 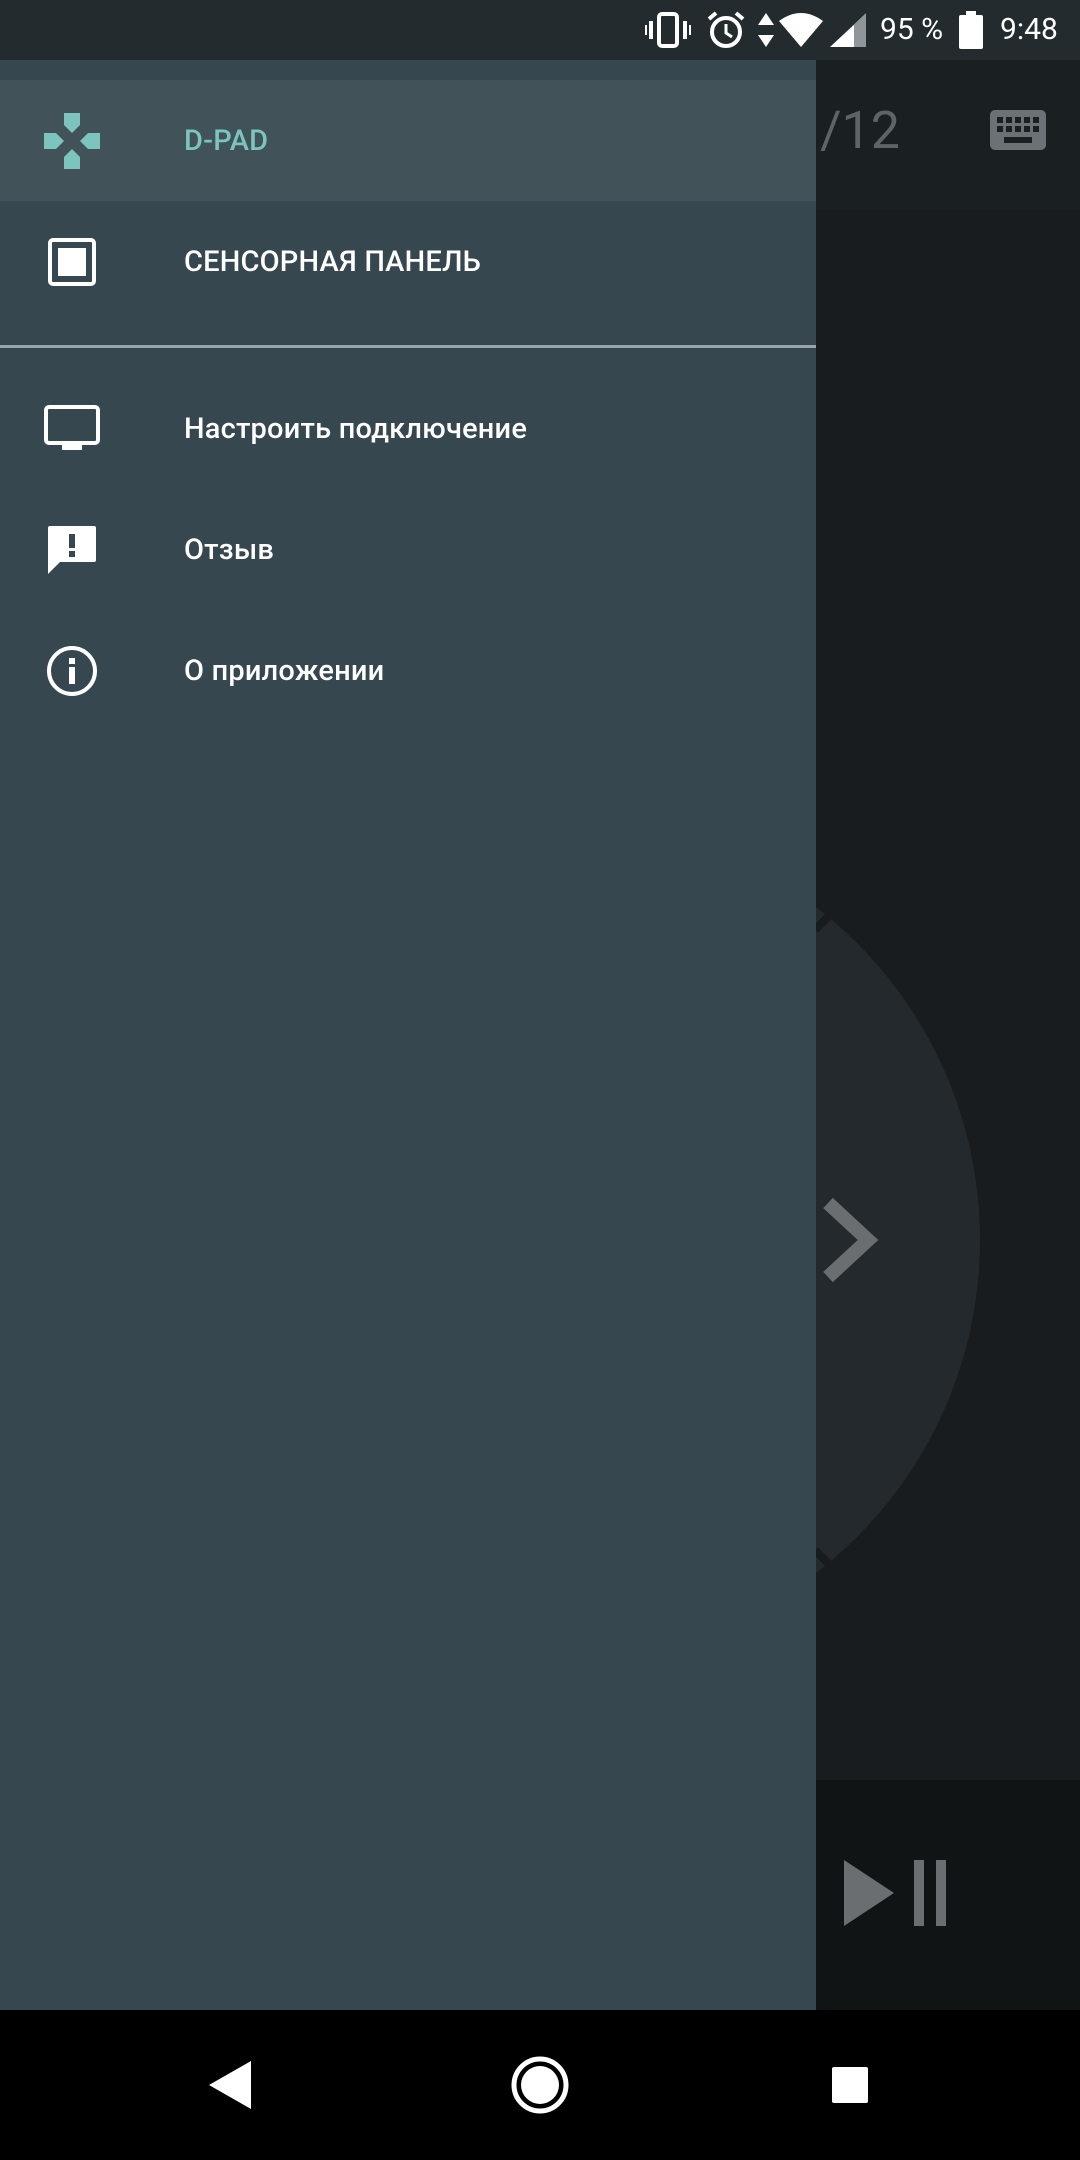 I want to click on battery-icon, so click(x=971, y=30).